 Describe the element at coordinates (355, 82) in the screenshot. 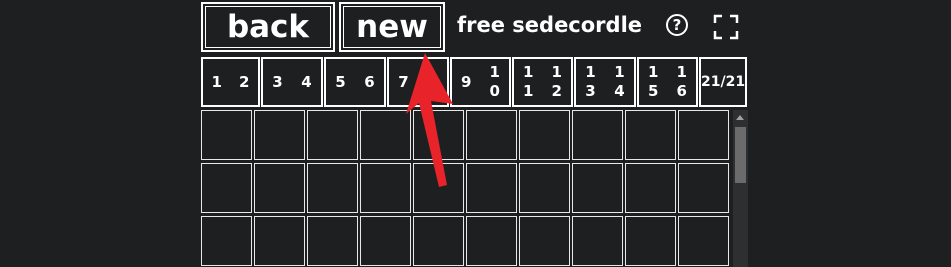

I see `board-group-3: 56` at that location.